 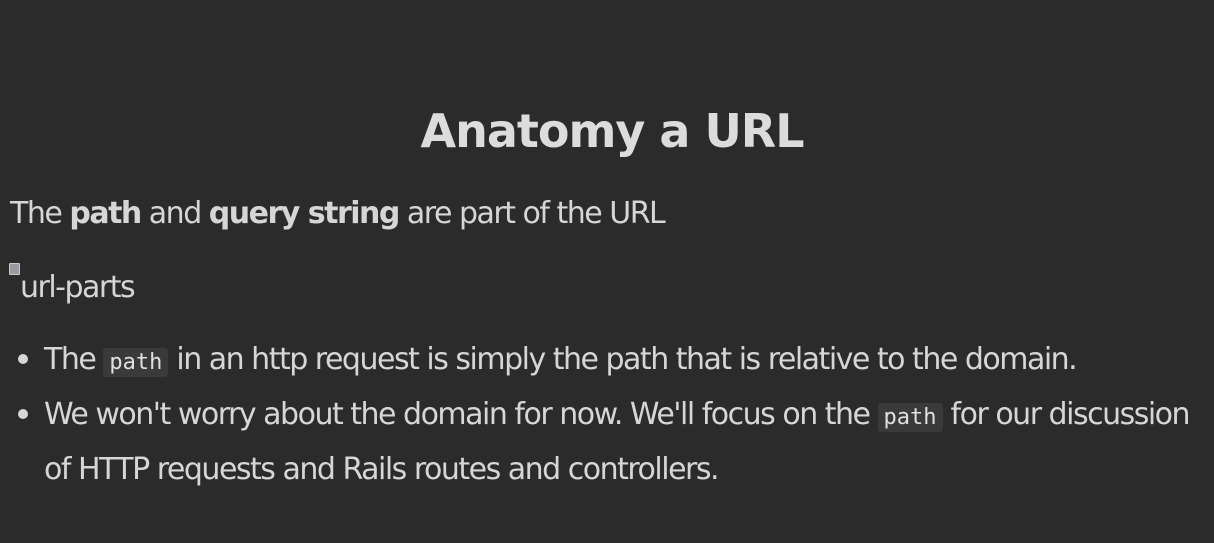 What do you see at coordinates (612, 131) in the screenshot?
I see `slide-title: Anatomy a URL` at bounding box center [612, 131].